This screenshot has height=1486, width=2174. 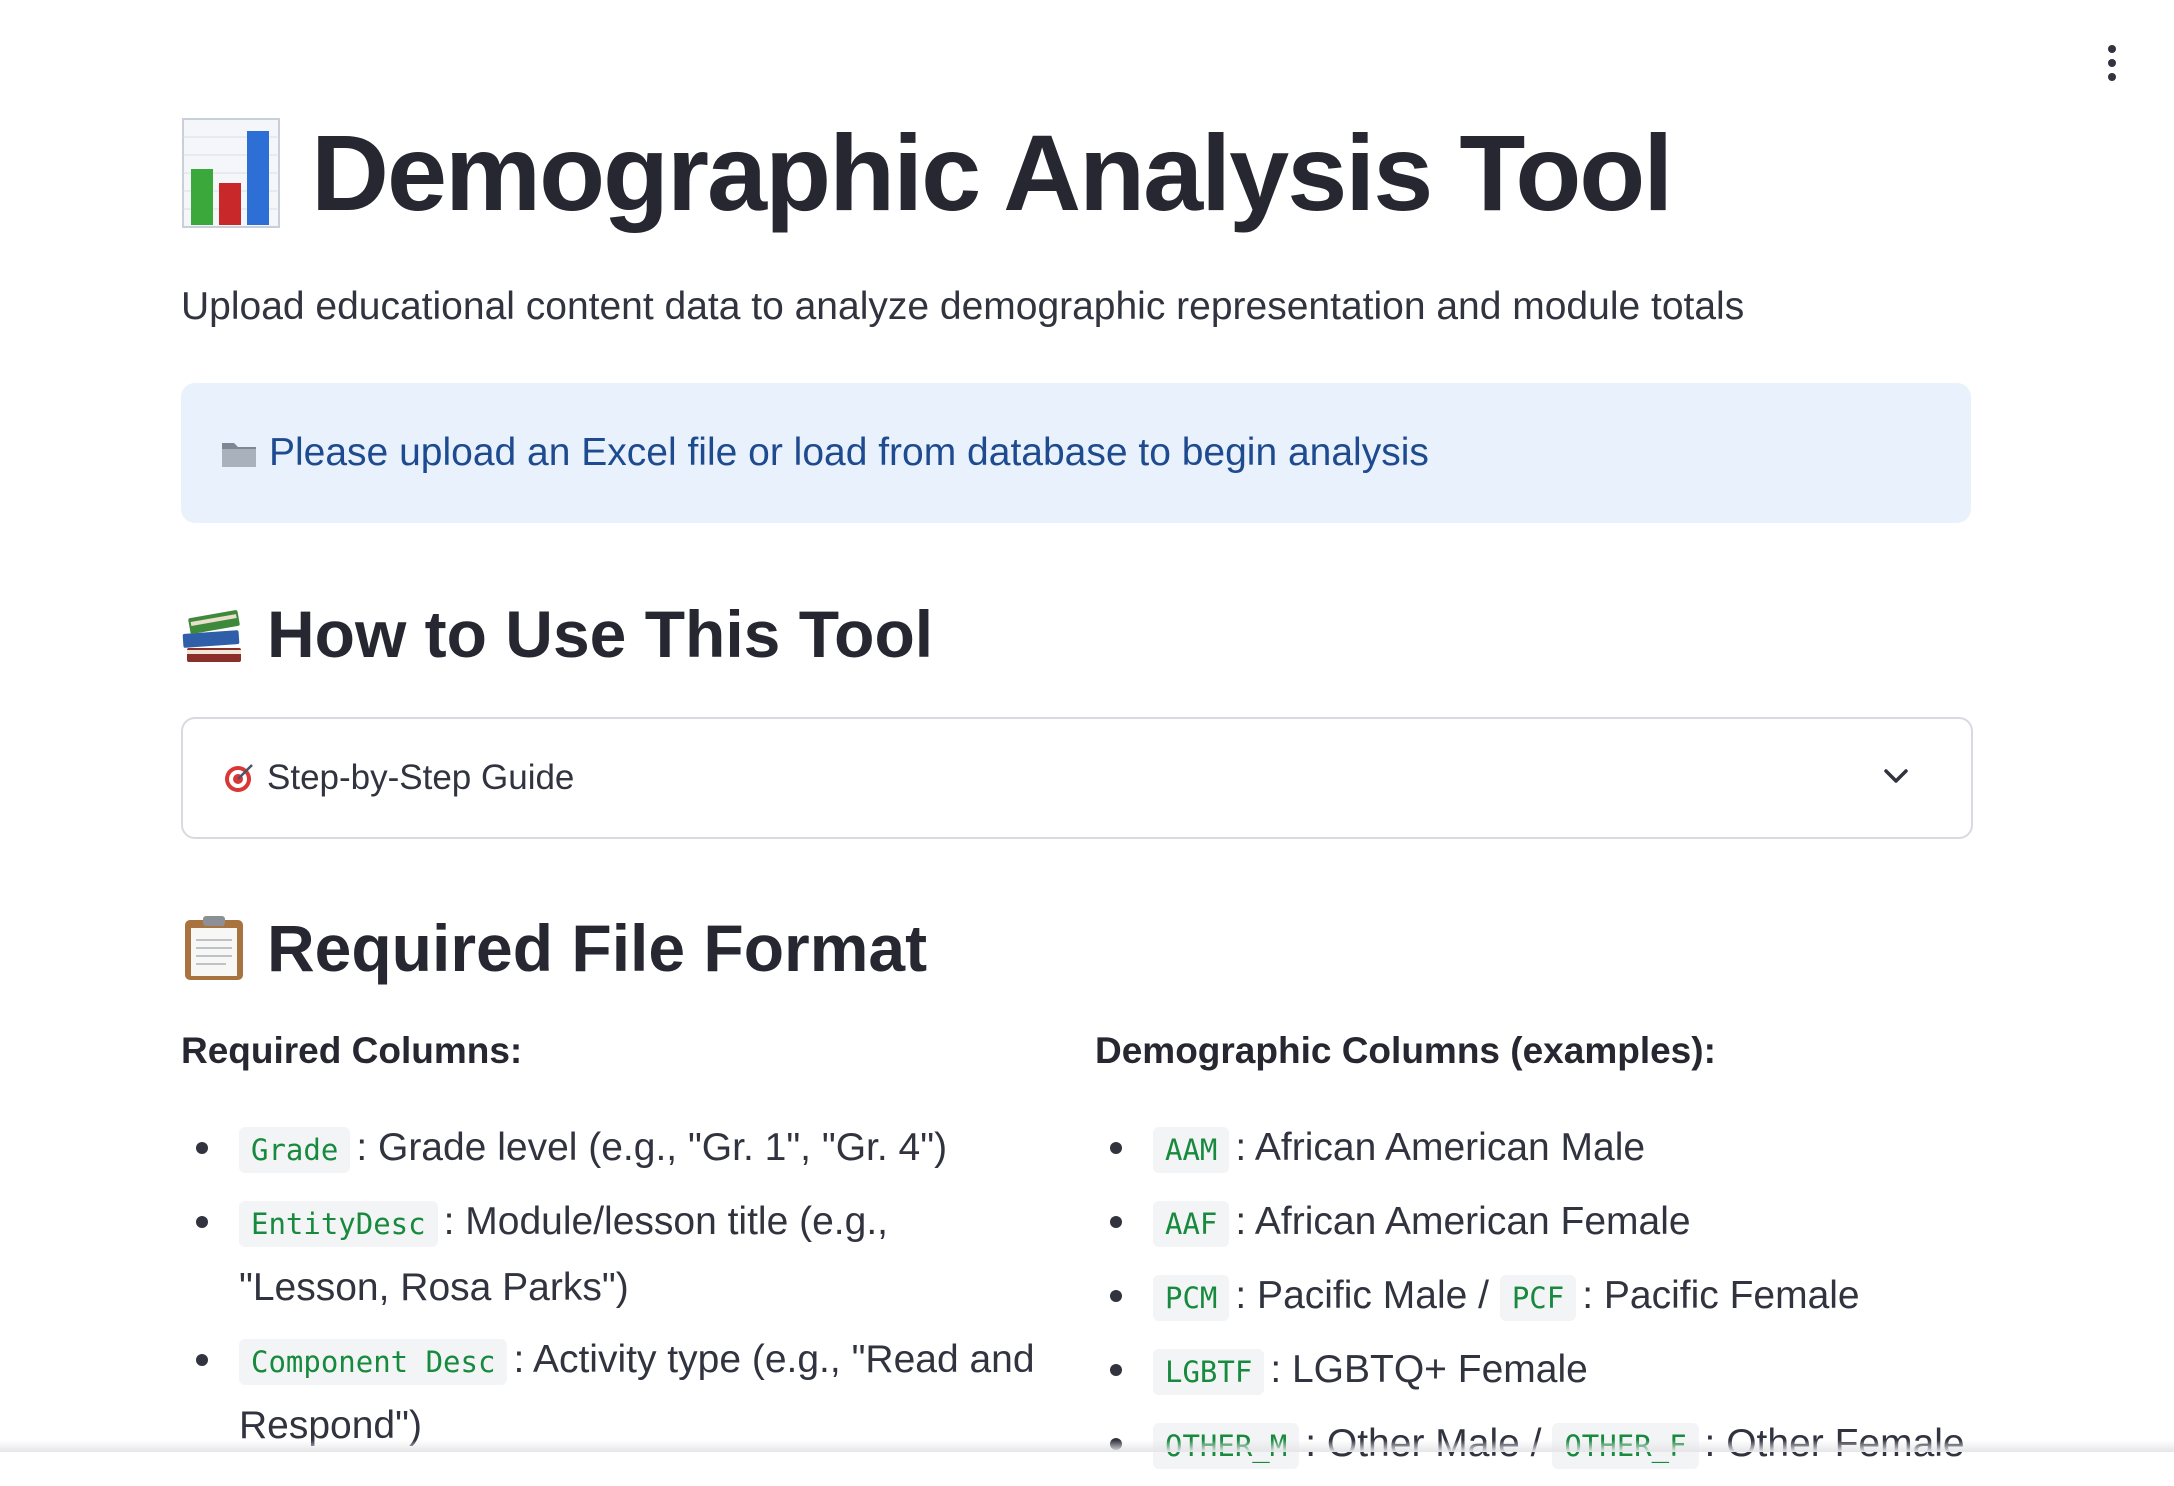 I want to click on how-to-heading-row: How to Use This Tool, so click(x=557, y=634).